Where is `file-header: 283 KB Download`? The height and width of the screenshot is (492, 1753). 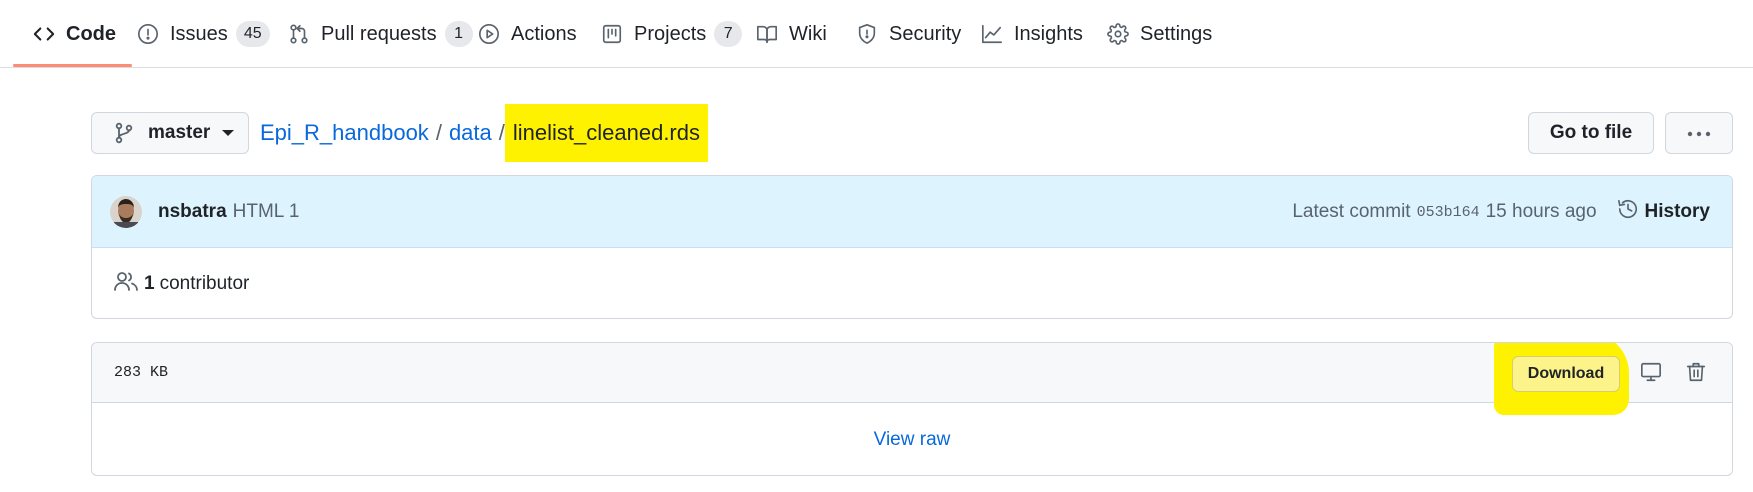
file-header: 283 KB Download is located at coordinates (912, 379).